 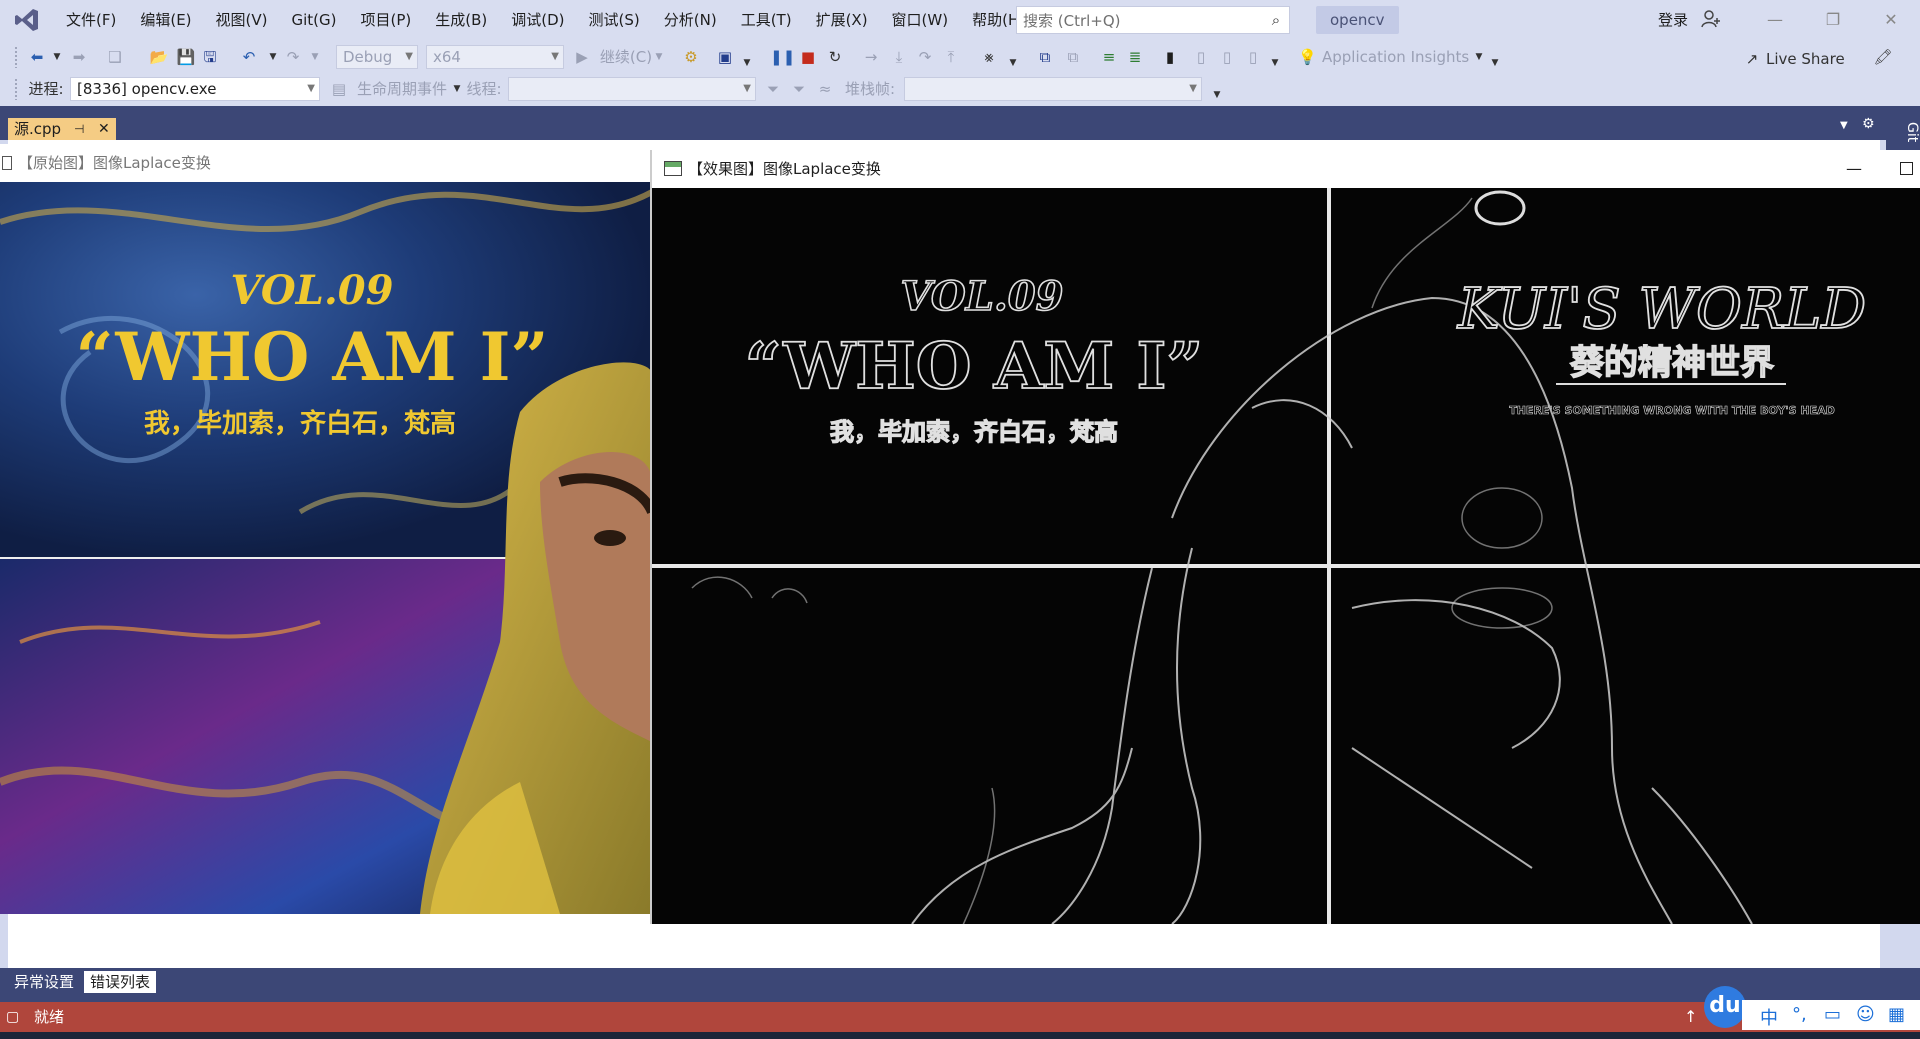 What do you see at coordinates (989, 57) in the screenshot?
I see `hot-reload-icon: ⨳` at bounding box center [989, 57].